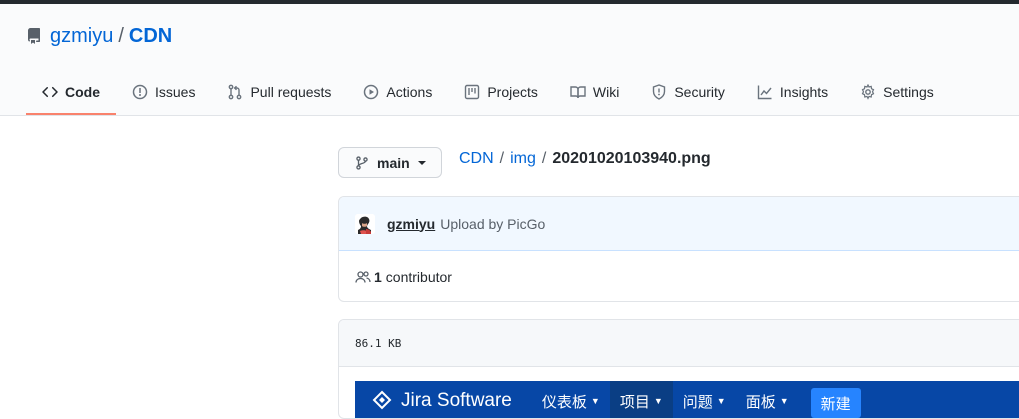 The image size is (1019, 419). I want to click on graph-icon, so click(765, 92).